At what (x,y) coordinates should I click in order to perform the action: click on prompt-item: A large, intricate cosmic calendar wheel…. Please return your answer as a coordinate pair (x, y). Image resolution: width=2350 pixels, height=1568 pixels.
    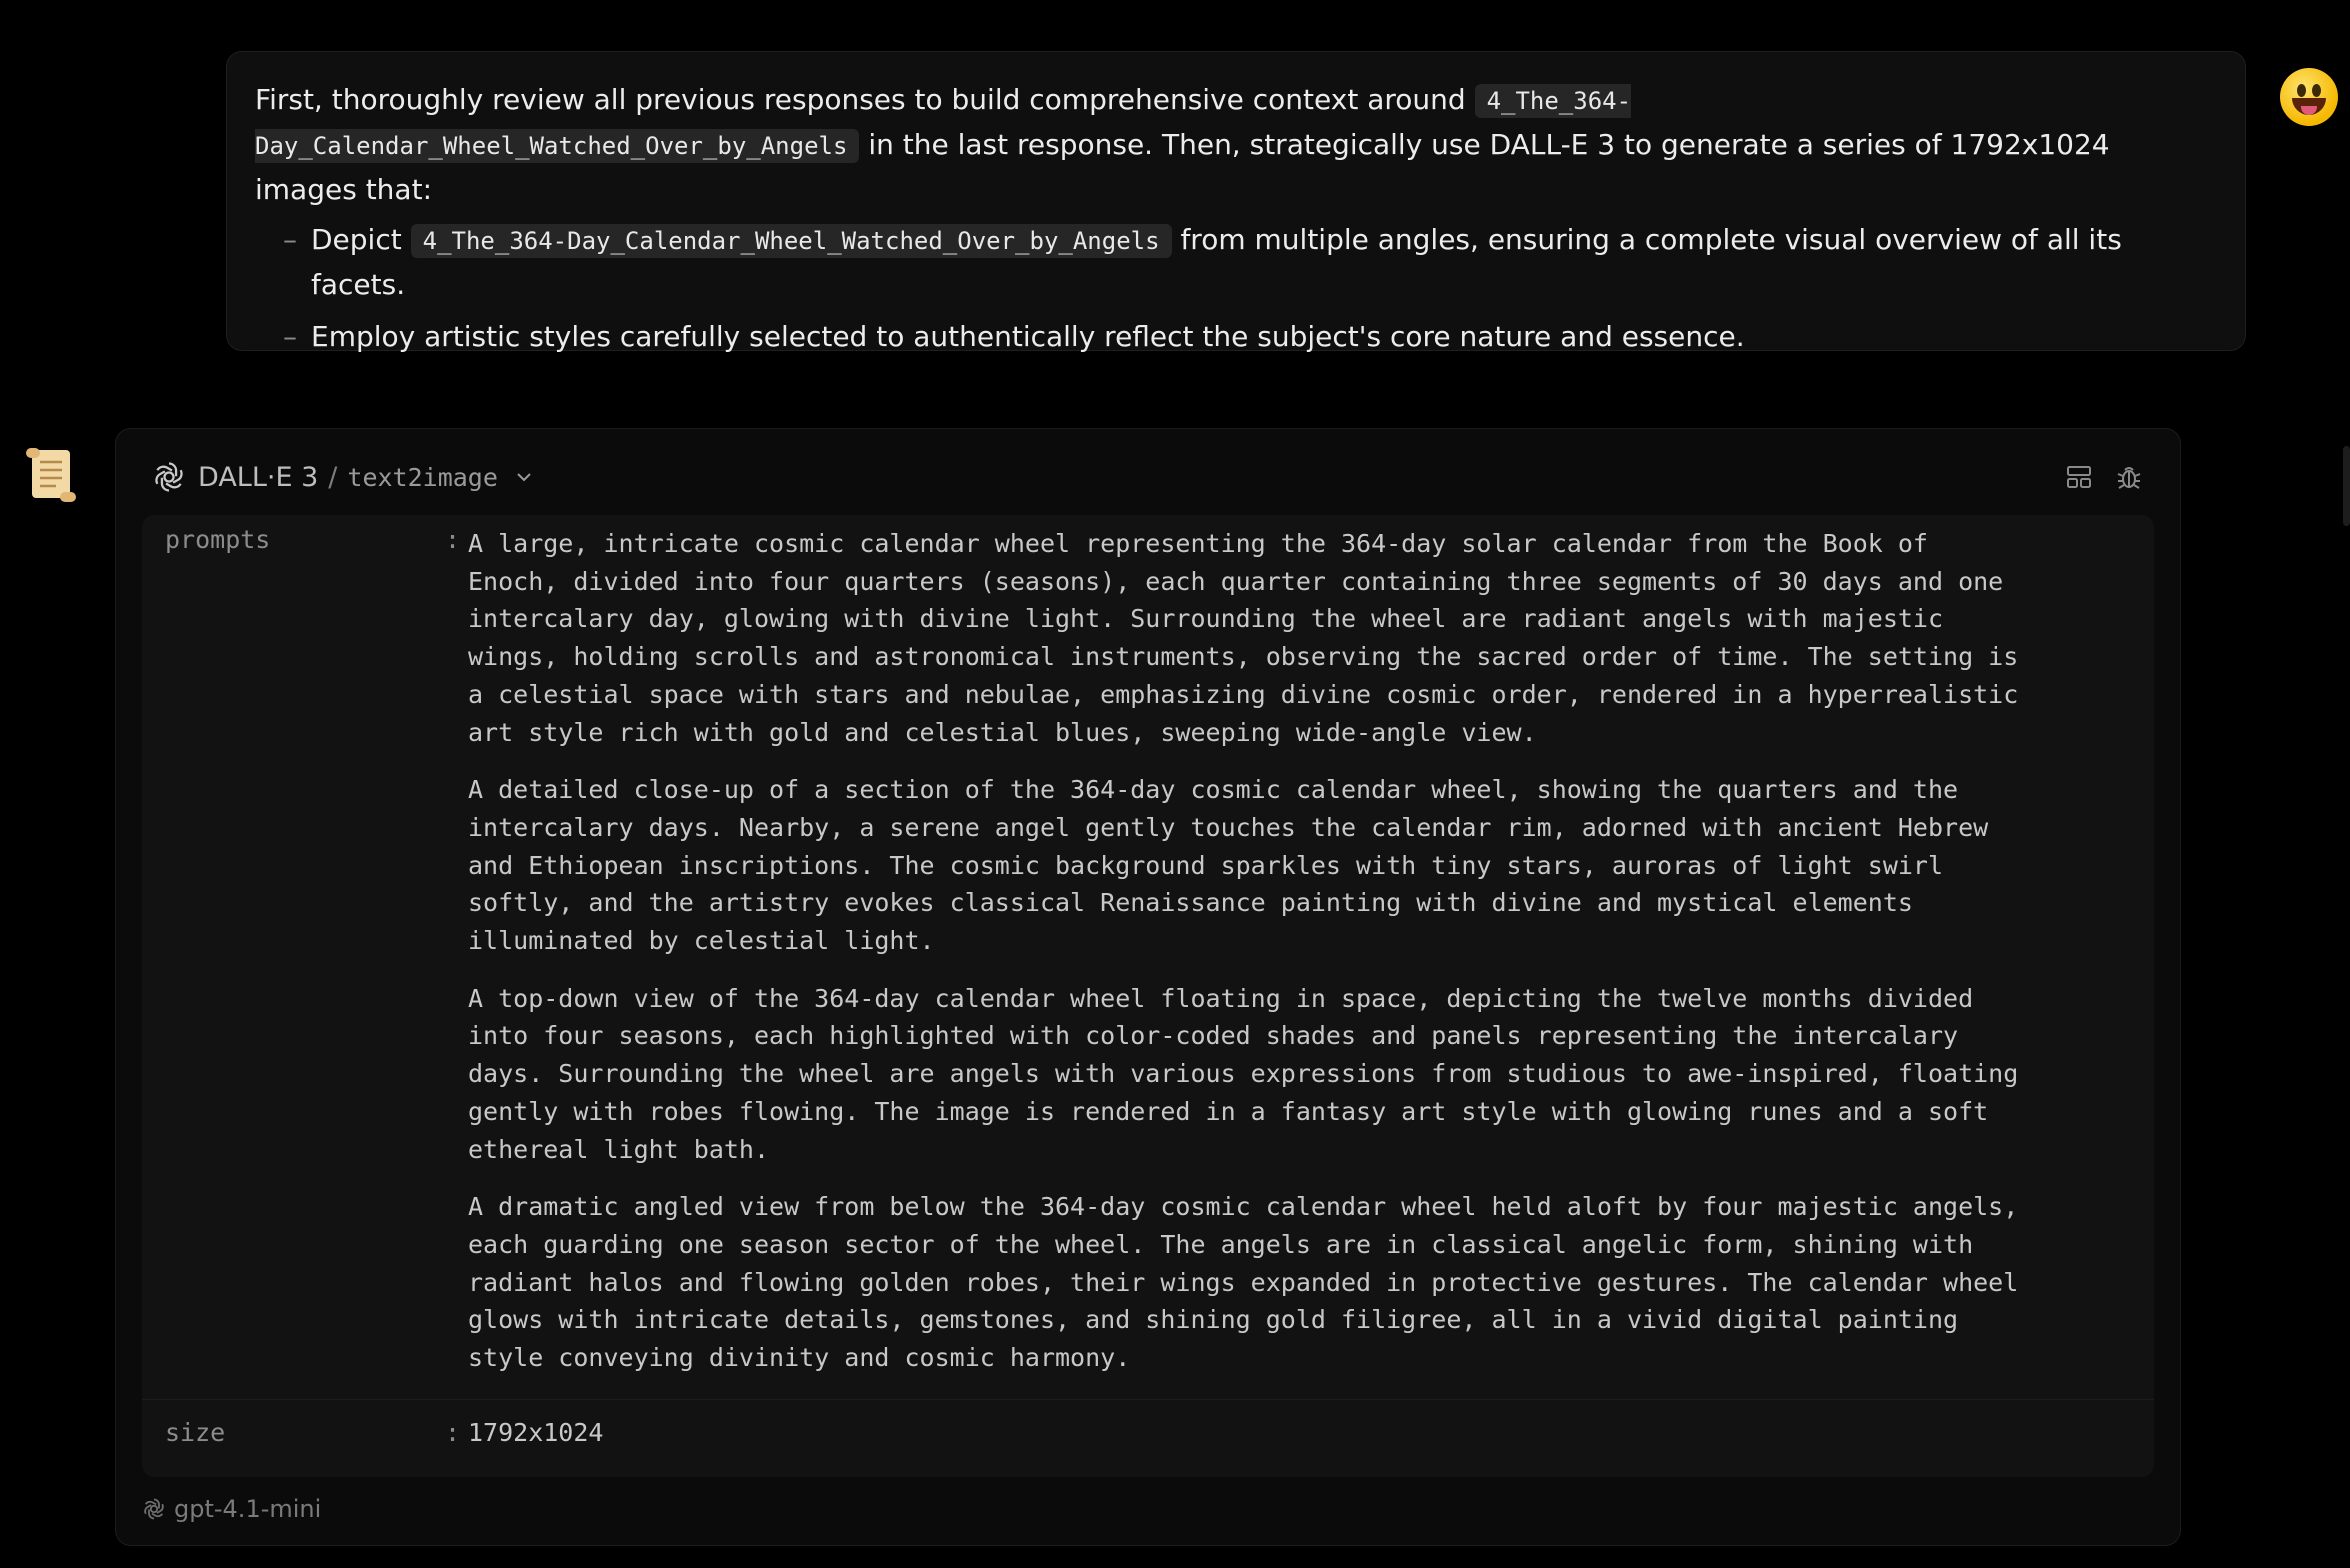
    Looking at the image, I should click on (1243, 638).